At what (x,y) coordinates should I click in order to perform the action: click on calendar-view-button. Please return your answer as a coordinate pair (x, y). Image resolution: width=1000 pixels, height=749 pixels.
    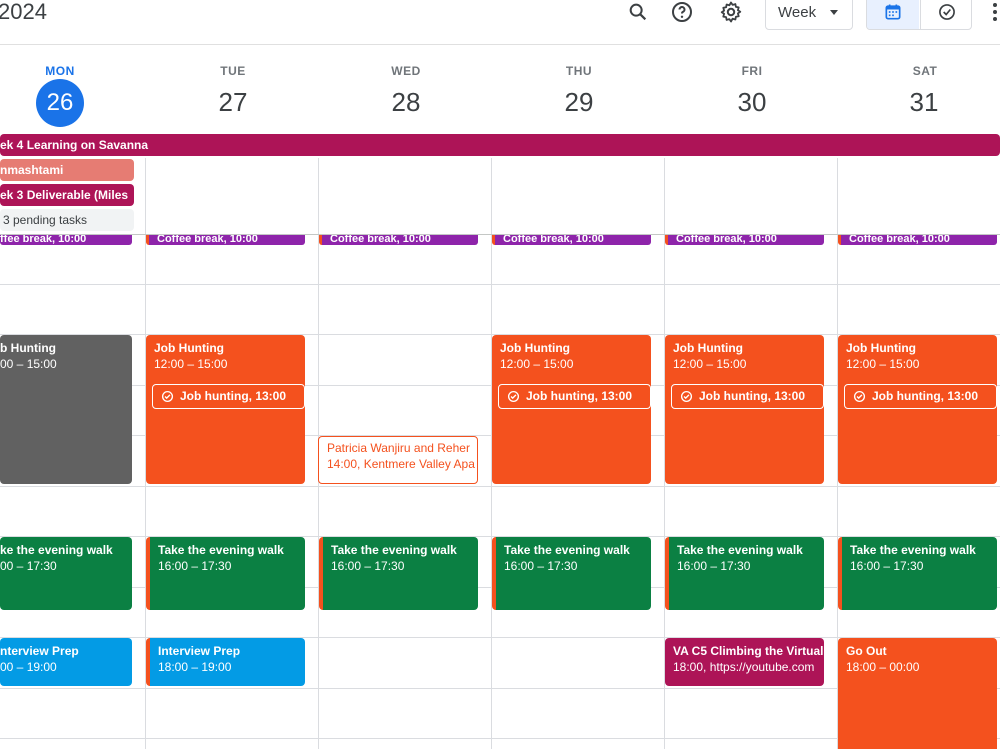
    Looking at the image, I should click on (893, 14).